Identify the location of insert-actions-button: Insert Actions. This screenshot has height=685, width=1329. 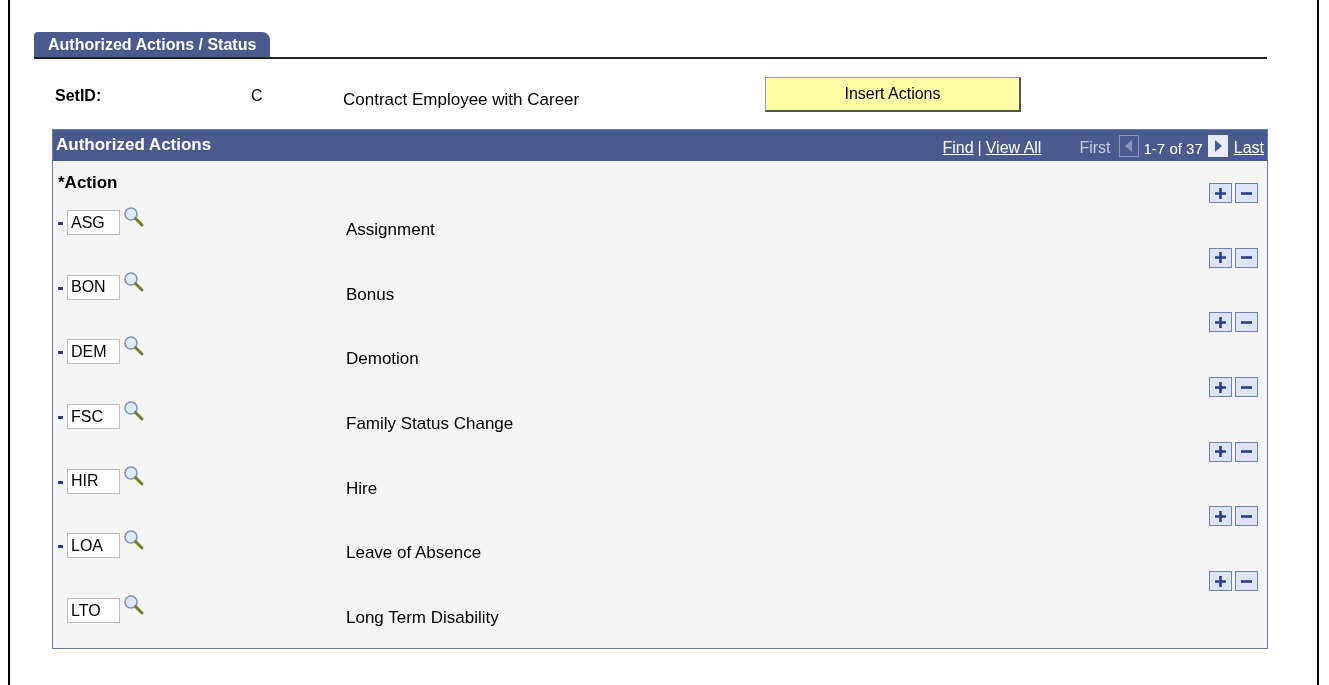
(893, 94).